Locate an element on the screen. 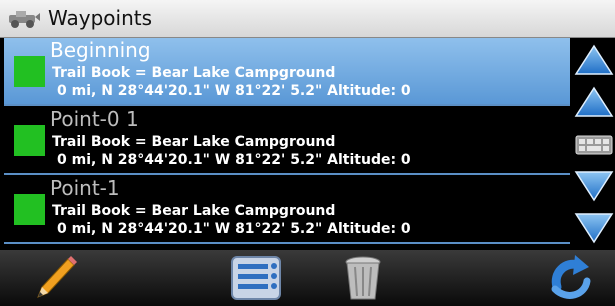  title-bar: Waypoints is located at coordinates (307, 19).